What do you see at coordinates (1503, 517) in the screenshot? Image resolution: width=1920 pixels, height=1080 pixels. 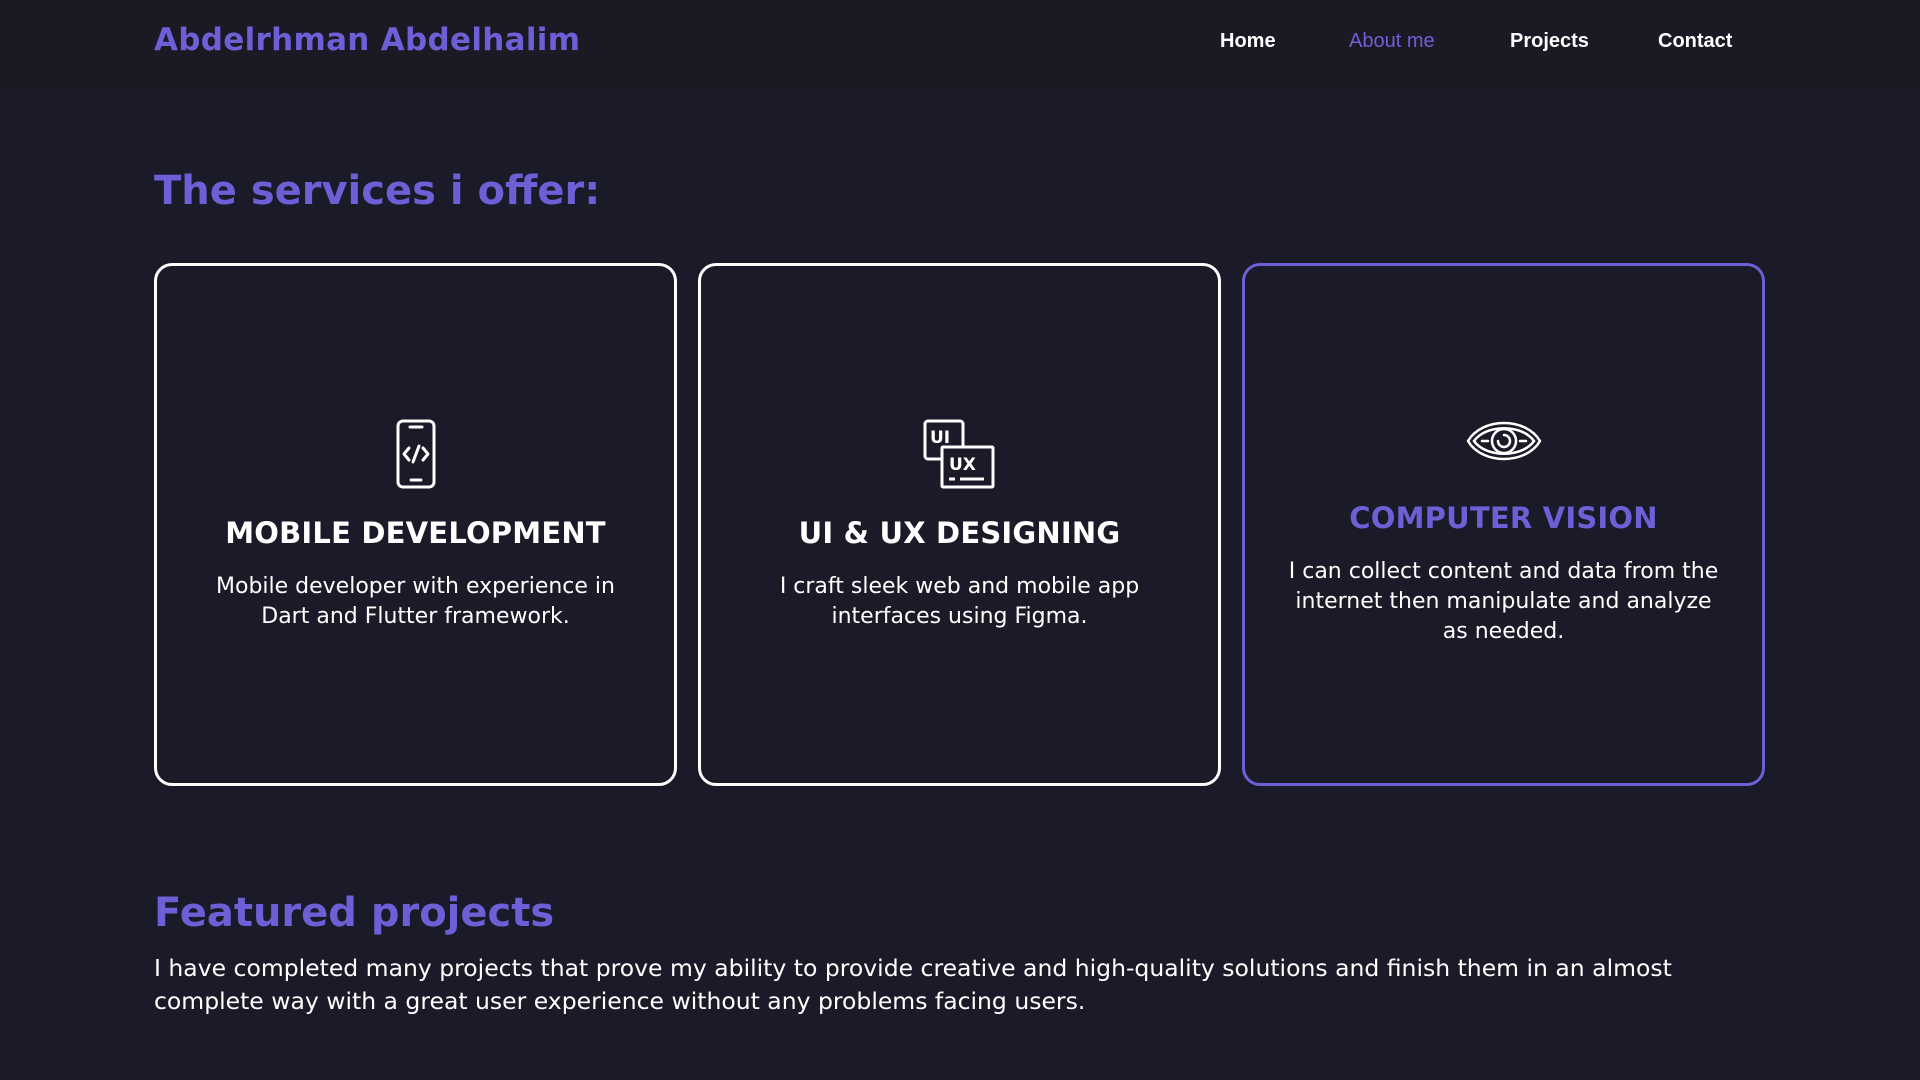 I see `card-title: COMPUTER VISION` at bounding box center [1503, 517].